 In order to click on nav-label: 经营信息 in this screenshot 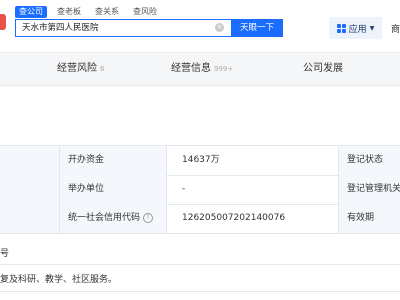, I will do `click(191, 68)`.